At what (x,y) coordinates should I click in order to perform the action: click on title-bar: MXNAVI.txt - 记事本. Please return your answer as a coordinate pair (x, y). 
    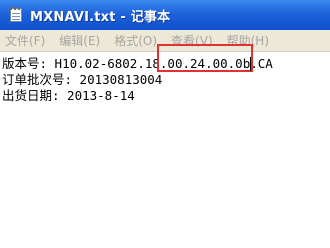
    Looking at the image, I should click on (165, 15).